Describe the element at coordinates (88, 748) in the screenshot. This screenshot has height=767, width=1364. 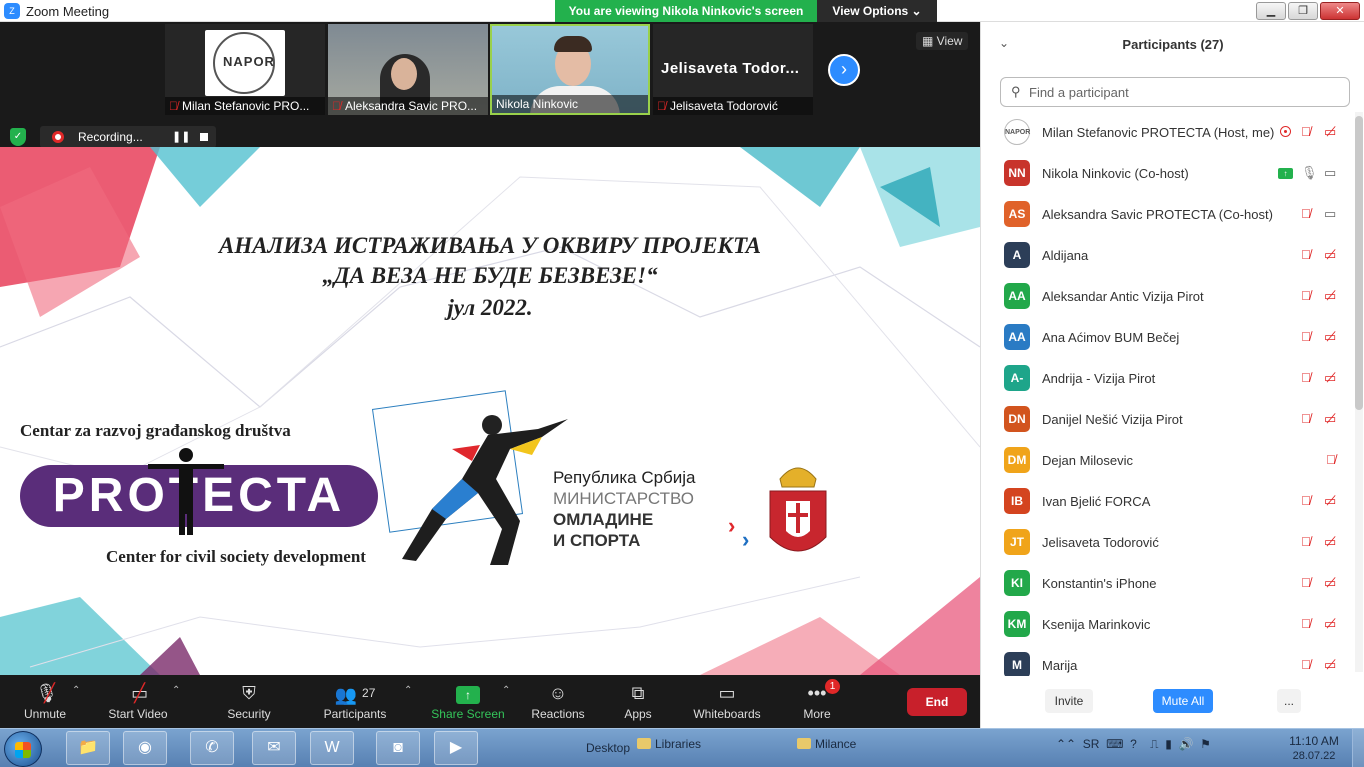
I see `explorer-taskbar-icon: 📁` at that location.